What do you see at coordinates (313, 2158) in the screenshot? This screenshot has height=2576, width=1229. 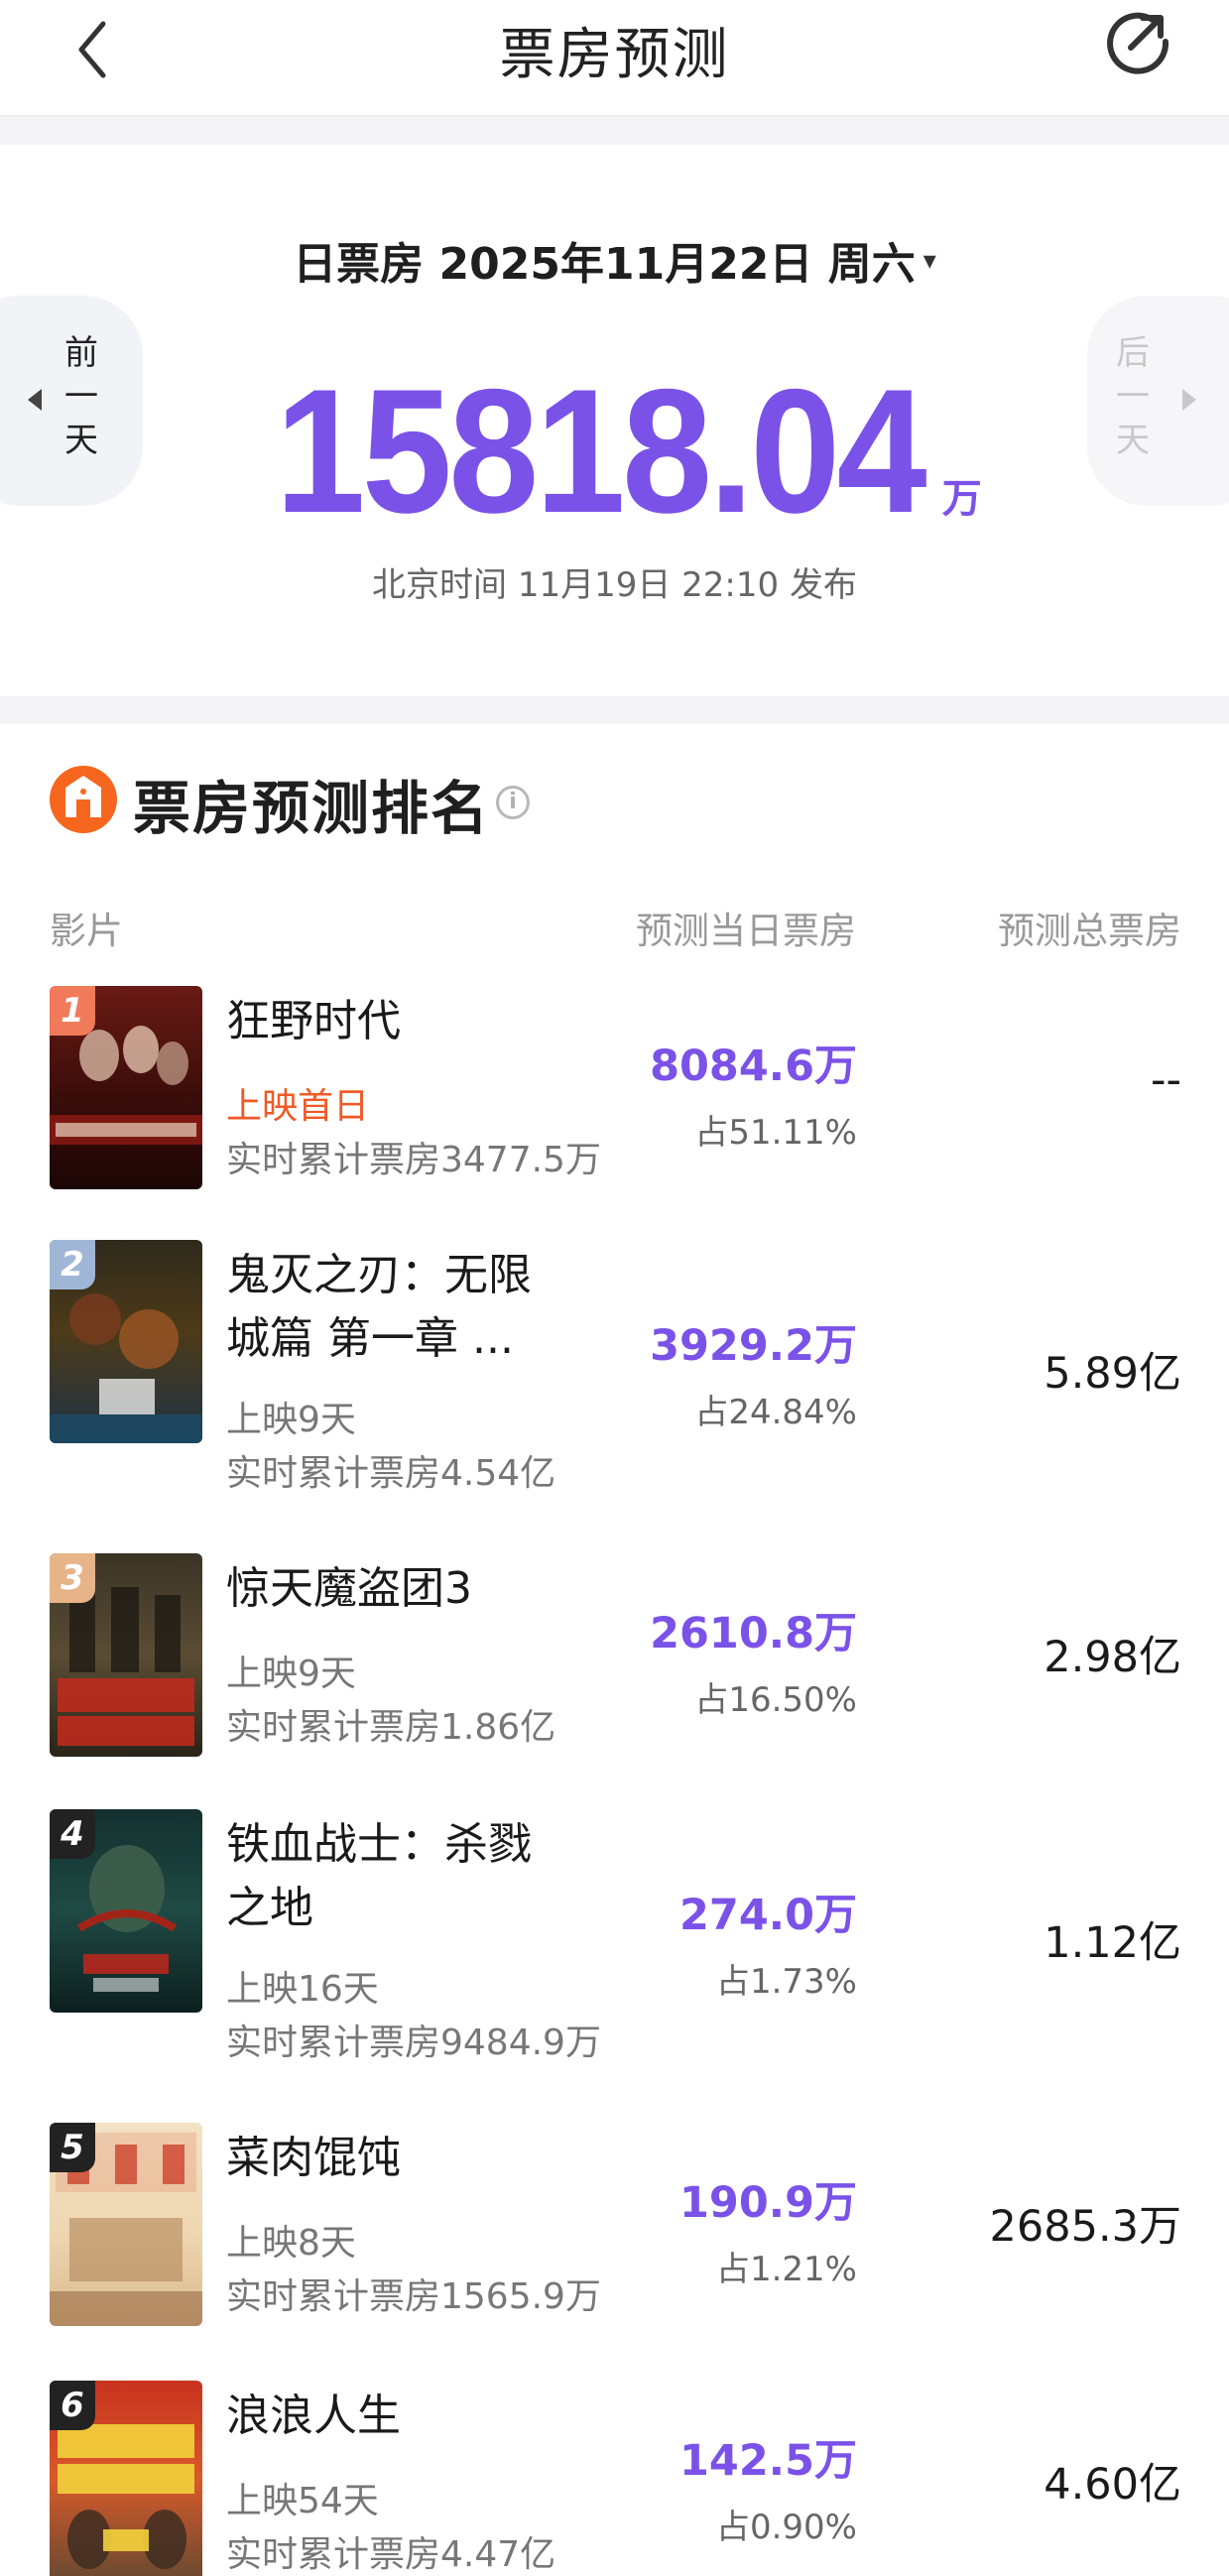 I see `film-name: 菜肉馄饨` at bounding box center [313, 2158].